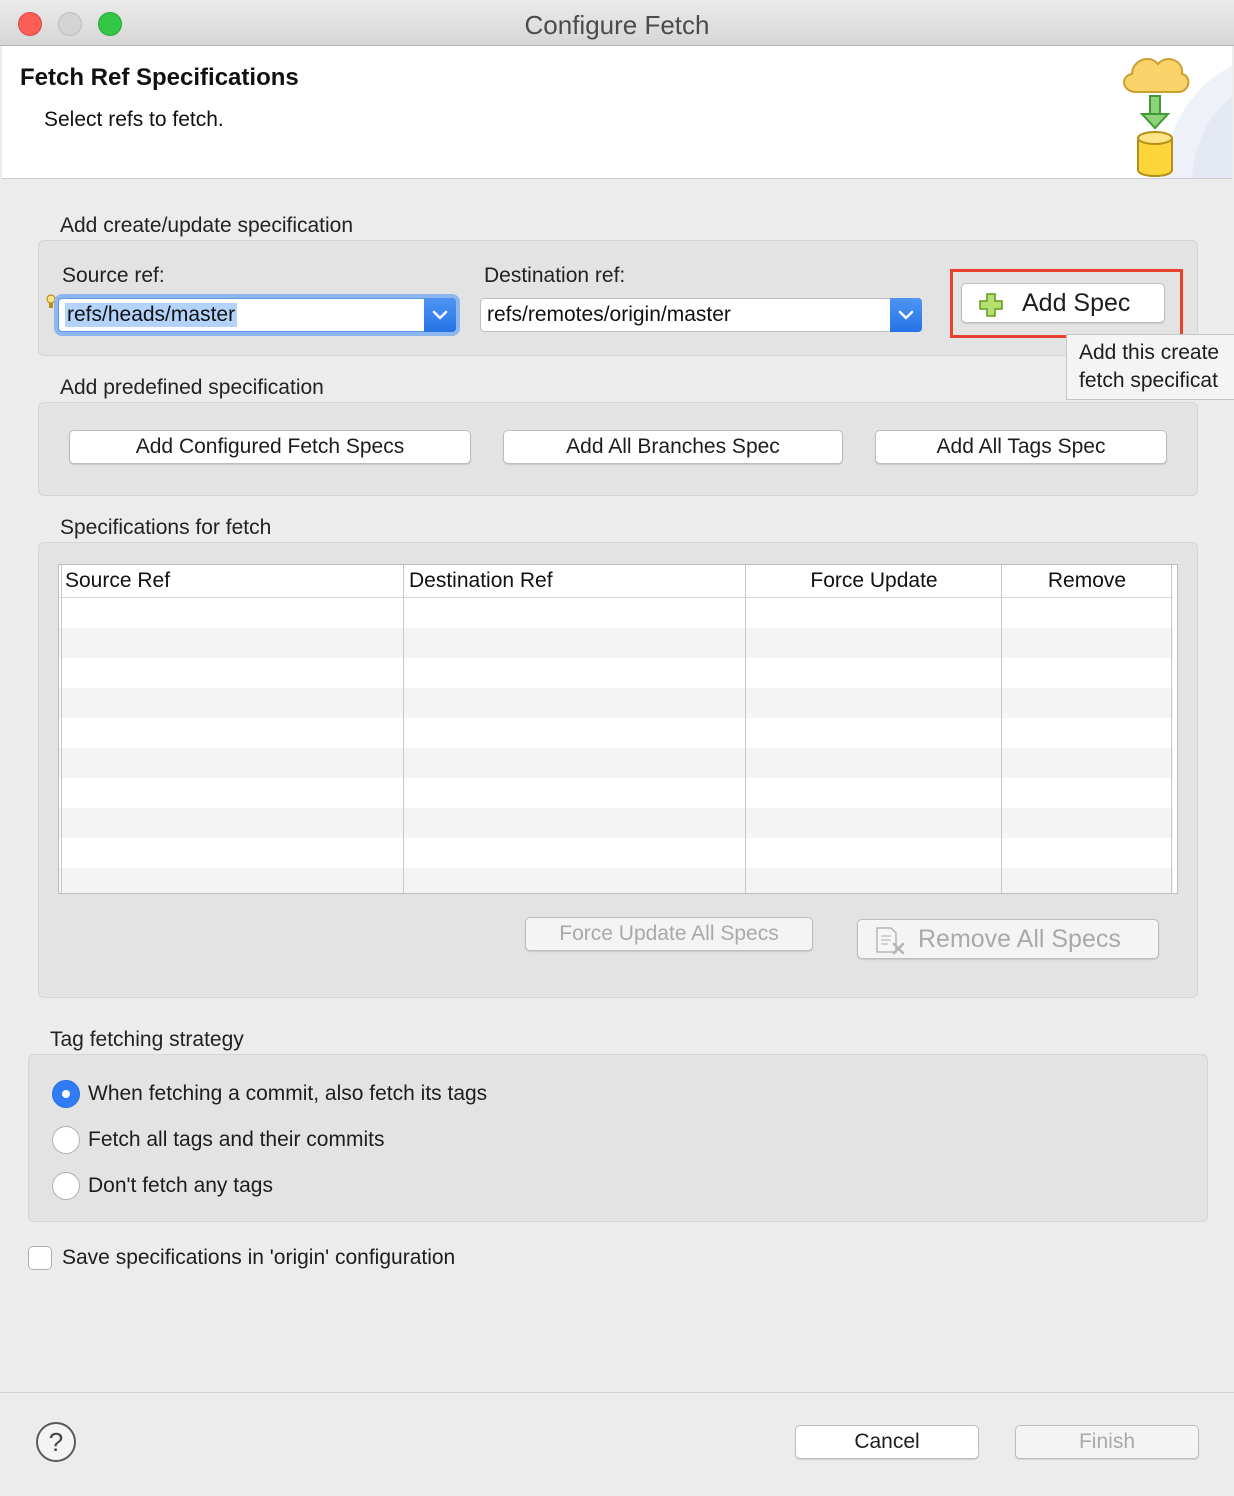 The width and height of the screenshot is (1234, 1496). Describe the element at coordinates (66, 1140) in the screenshot. I see `radio-fetch-all-tags` at that location.